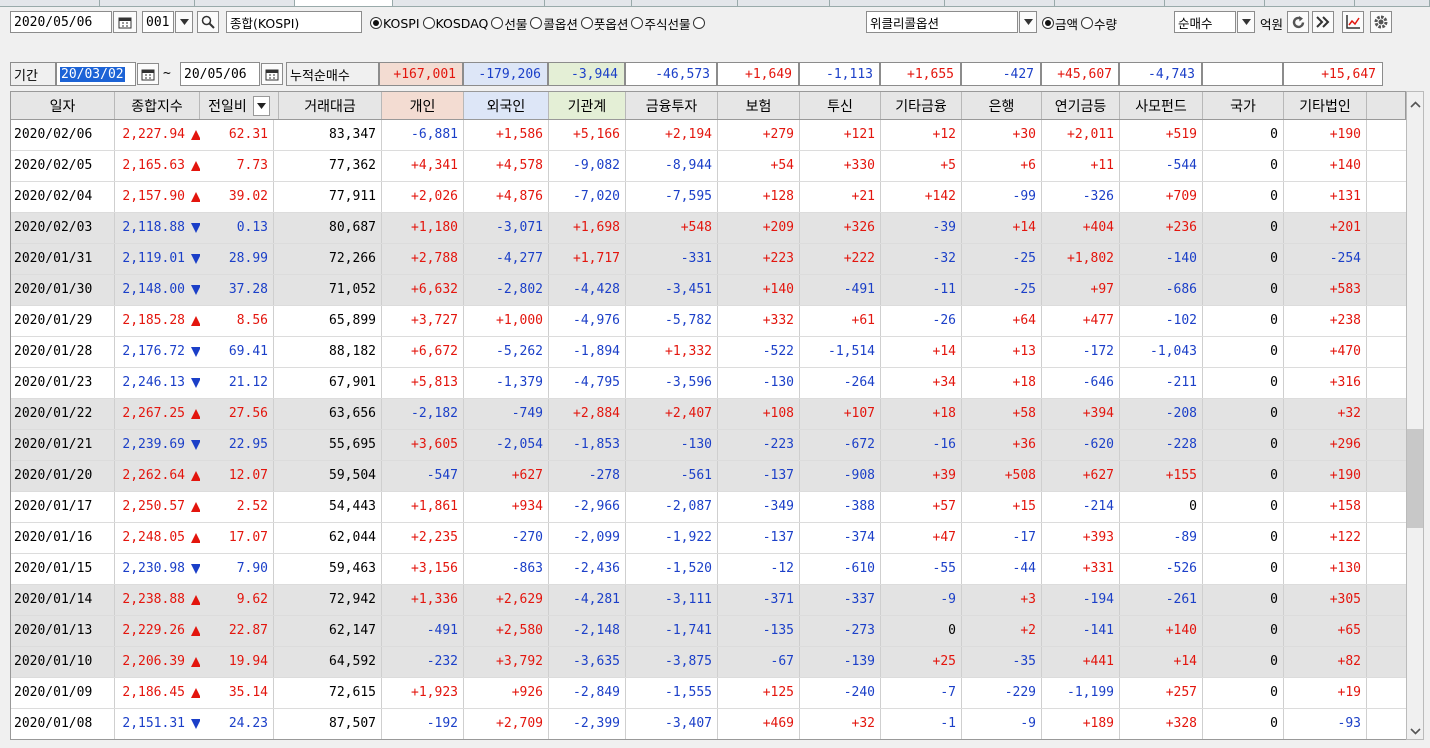  I want to click on radio-5: 주식선물, so click(660, 23).